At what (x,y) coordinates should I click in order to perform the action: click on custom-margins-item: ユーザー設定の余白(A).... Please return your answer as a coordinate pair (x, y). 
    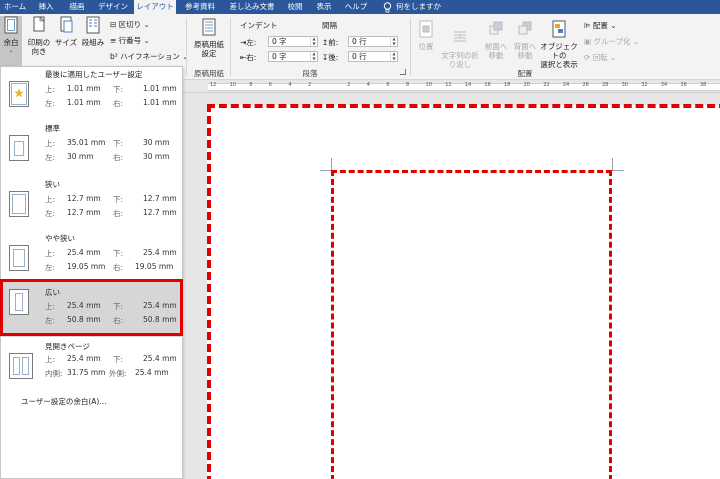
    Looking at the image, I should click on (63, 401).